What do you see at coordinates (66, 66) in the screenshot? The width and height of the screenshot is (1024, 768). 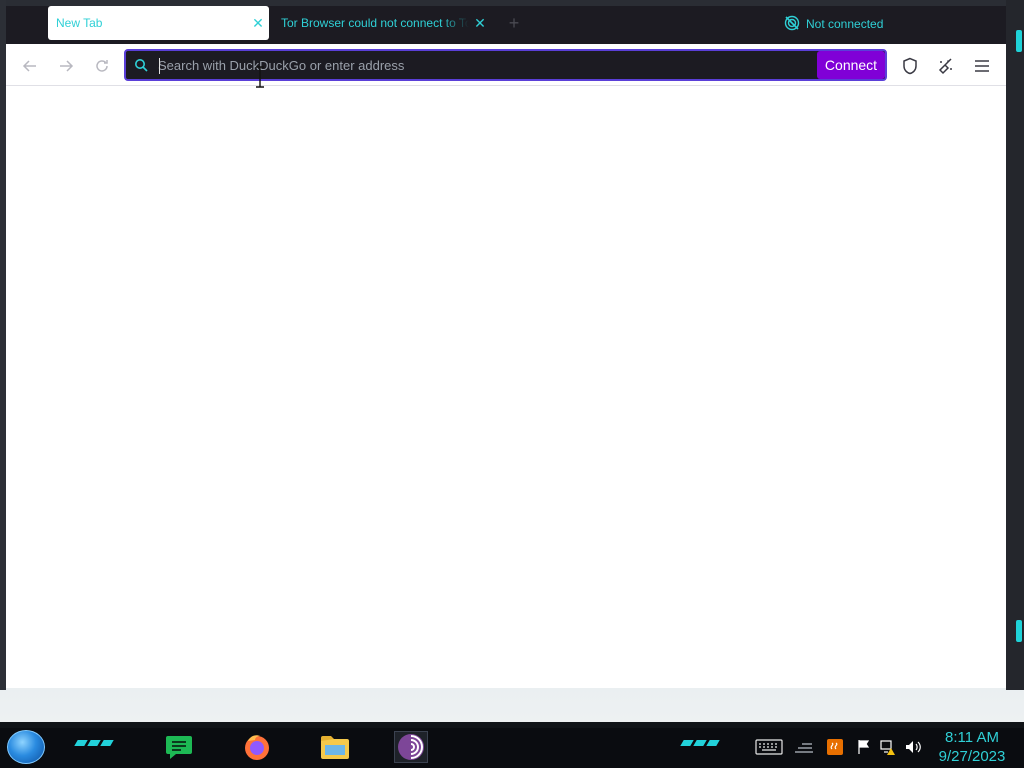 I see `forward-arrow-icon` at bounding box center [66, 66].